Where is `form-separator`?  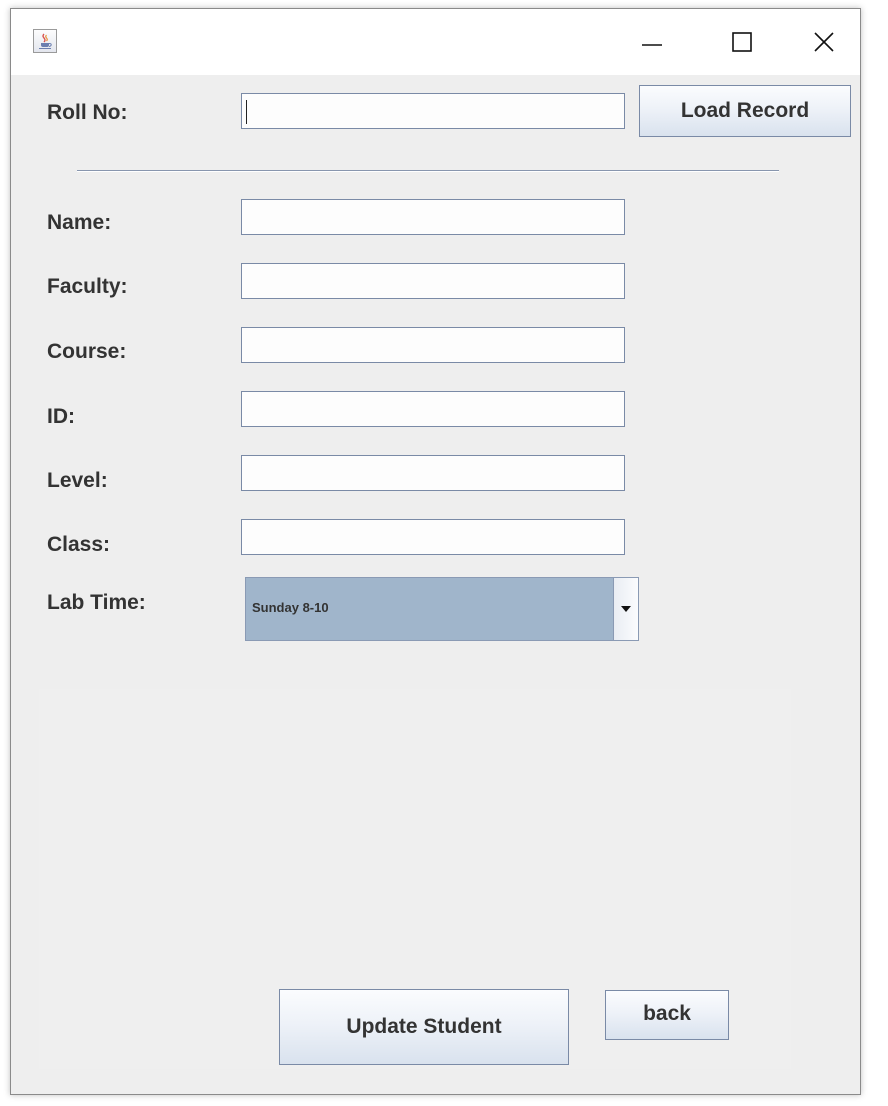 form-separator is located at coordinates (428, 171).